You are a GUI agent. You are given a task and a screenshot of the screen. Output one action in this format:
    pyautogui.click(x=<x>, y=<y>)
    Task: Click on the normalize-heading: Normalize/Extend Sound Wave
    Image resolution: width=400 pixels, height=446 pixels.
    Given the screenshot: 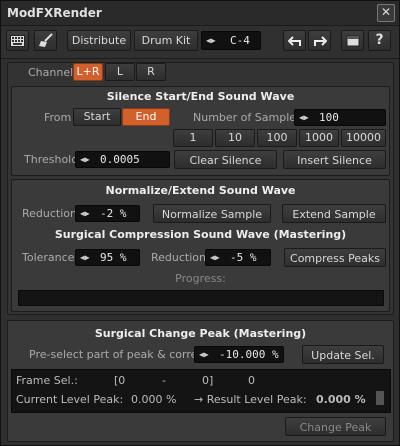 What is the action you would take?
    pyautogui.click(x=200, y=190)
    